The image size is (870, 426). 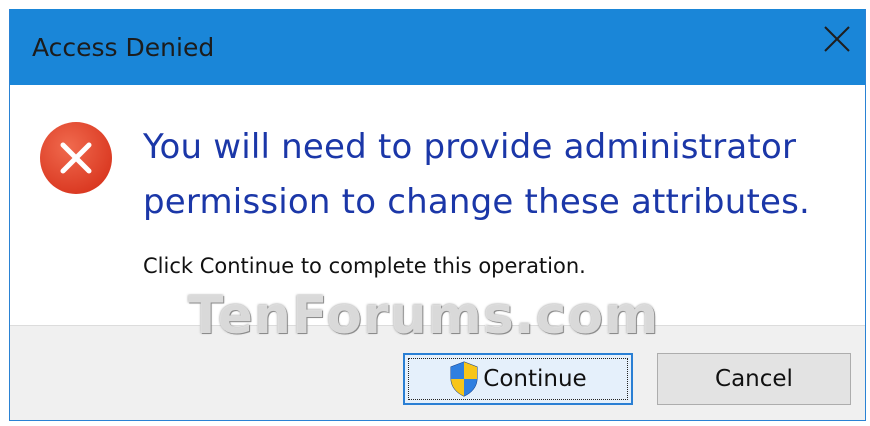 What do you see at coordinates (464, 379) in the screenshot?
I see `uac-shield-icon` at bounding box center [464, 379].